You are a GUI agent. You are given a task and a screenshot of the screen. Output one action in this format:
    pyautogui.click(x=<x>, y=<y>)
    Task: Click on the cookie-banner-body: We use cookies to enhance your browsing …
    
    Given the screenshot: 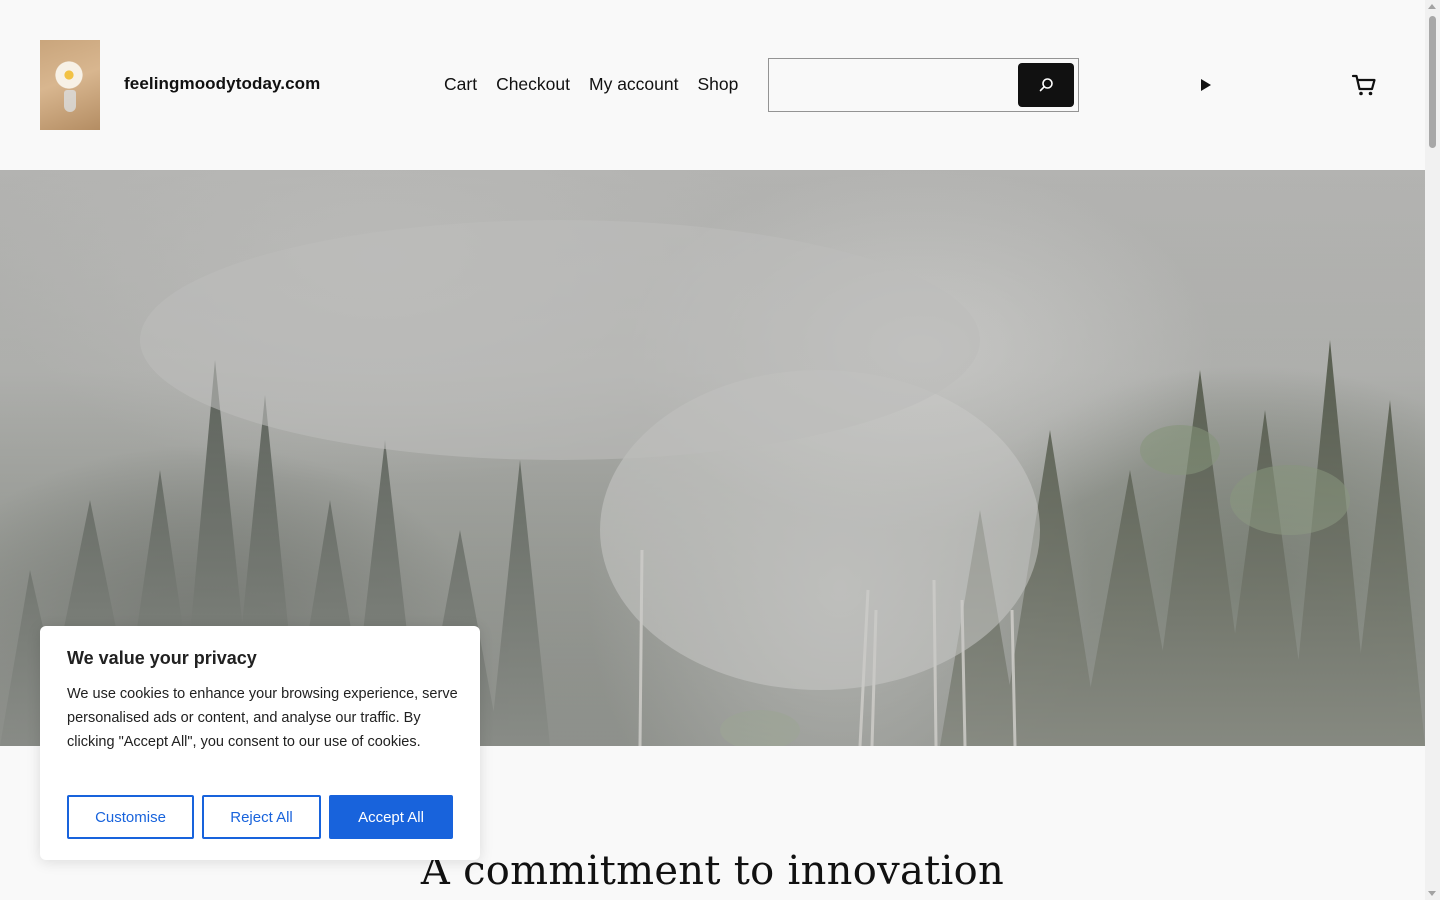 What is the action you would take?
    pyautogui.click(x=262, y=718)
    